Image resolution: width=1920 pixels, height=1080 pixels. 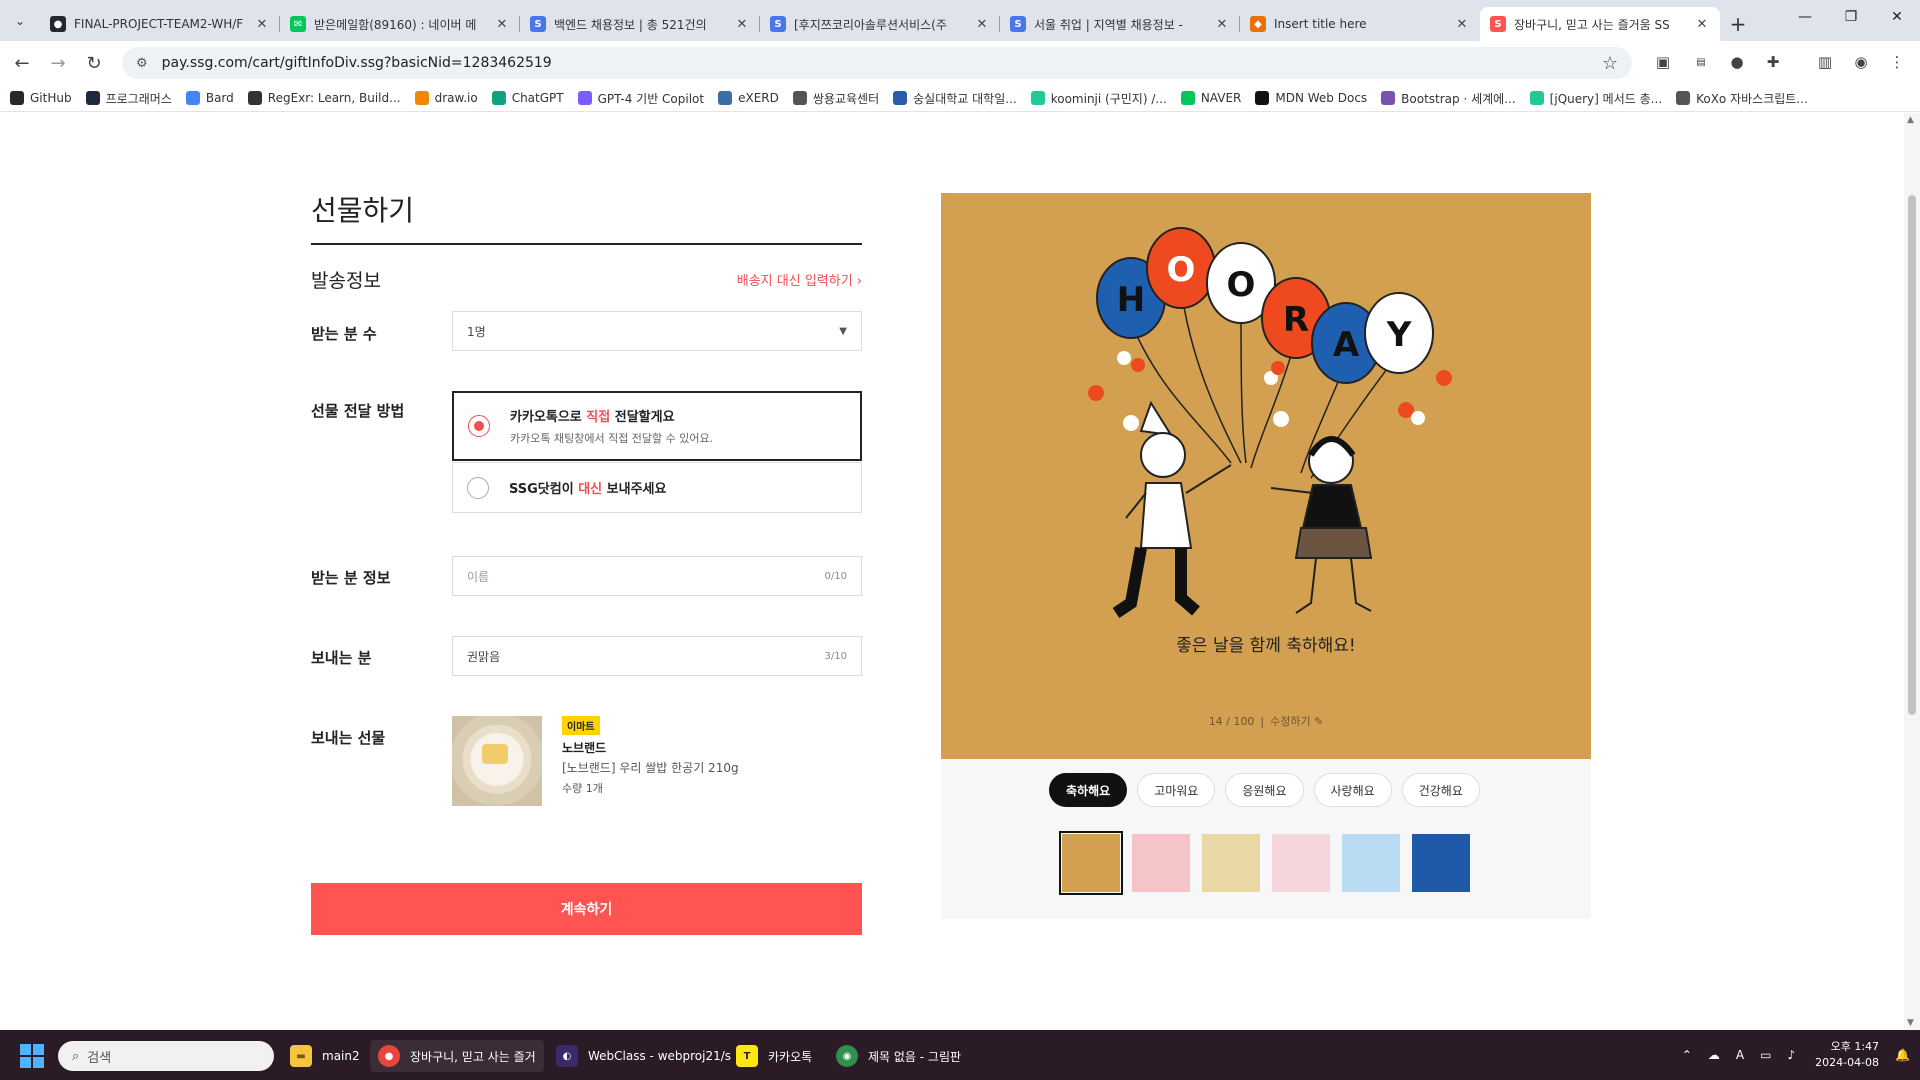 I want to click on pencil-icon: ✎, so click(x=1318, y=721).